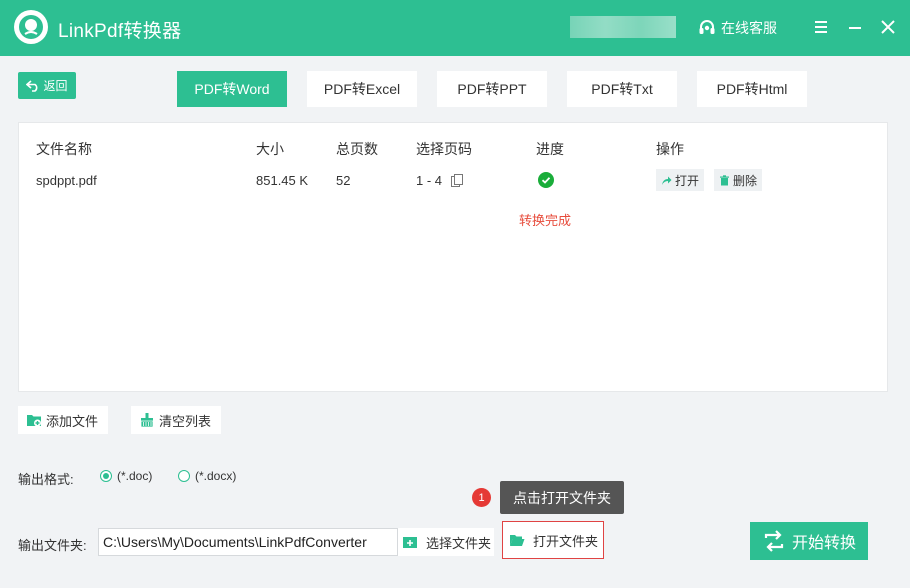  Describe the element at coordinates (855, 27) in the screenshot. I see `minimize-icon` at that location.